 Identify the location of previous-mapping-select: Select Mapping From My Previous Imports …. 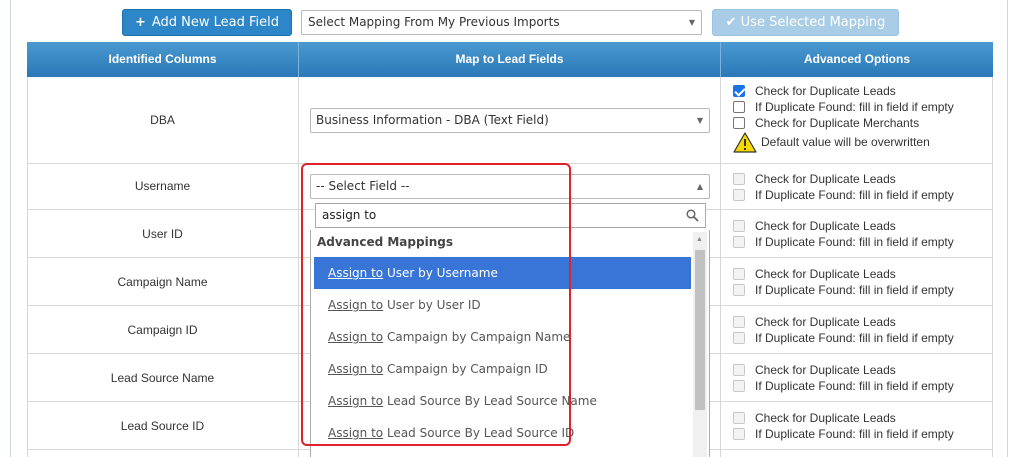
(501, 22).